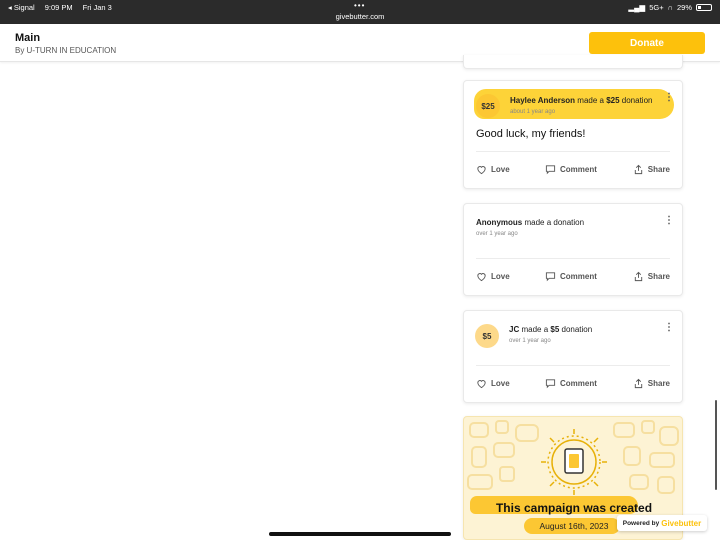 This screenshot has width=720, height=540. Describe the element at coordinates (716, 445) in the screenshot. I see `page-scrollbar` at that location.